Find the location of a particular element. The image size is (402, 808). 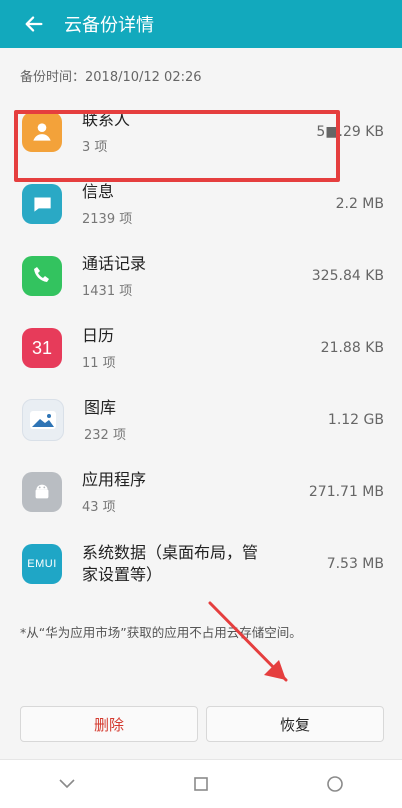

annotation-arrow is located at coordinates (248, 641).